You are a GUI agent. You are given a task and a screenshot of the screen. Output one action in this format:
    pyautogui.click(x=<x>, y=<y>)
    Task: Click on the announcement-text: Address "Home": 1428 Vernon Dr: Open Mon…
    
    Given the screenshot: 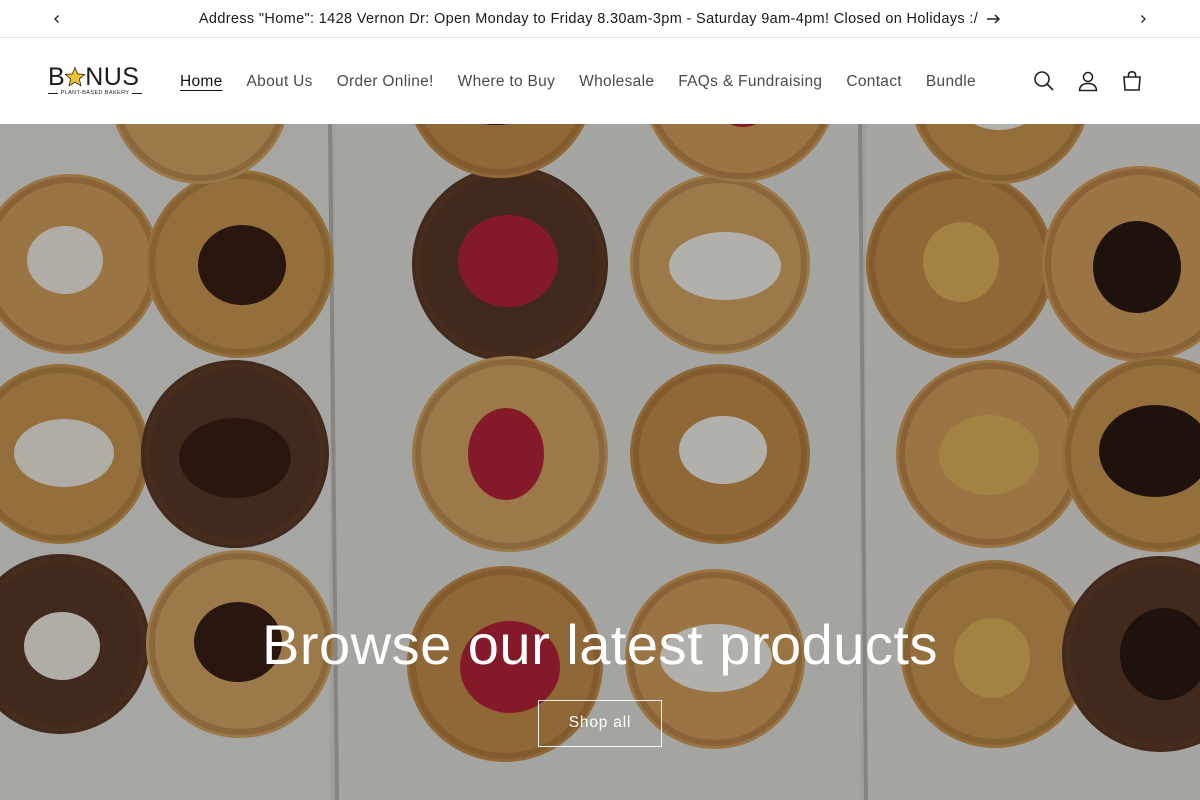 What is the action you would take?
    pyautogui.click(x=588, y=18)
    